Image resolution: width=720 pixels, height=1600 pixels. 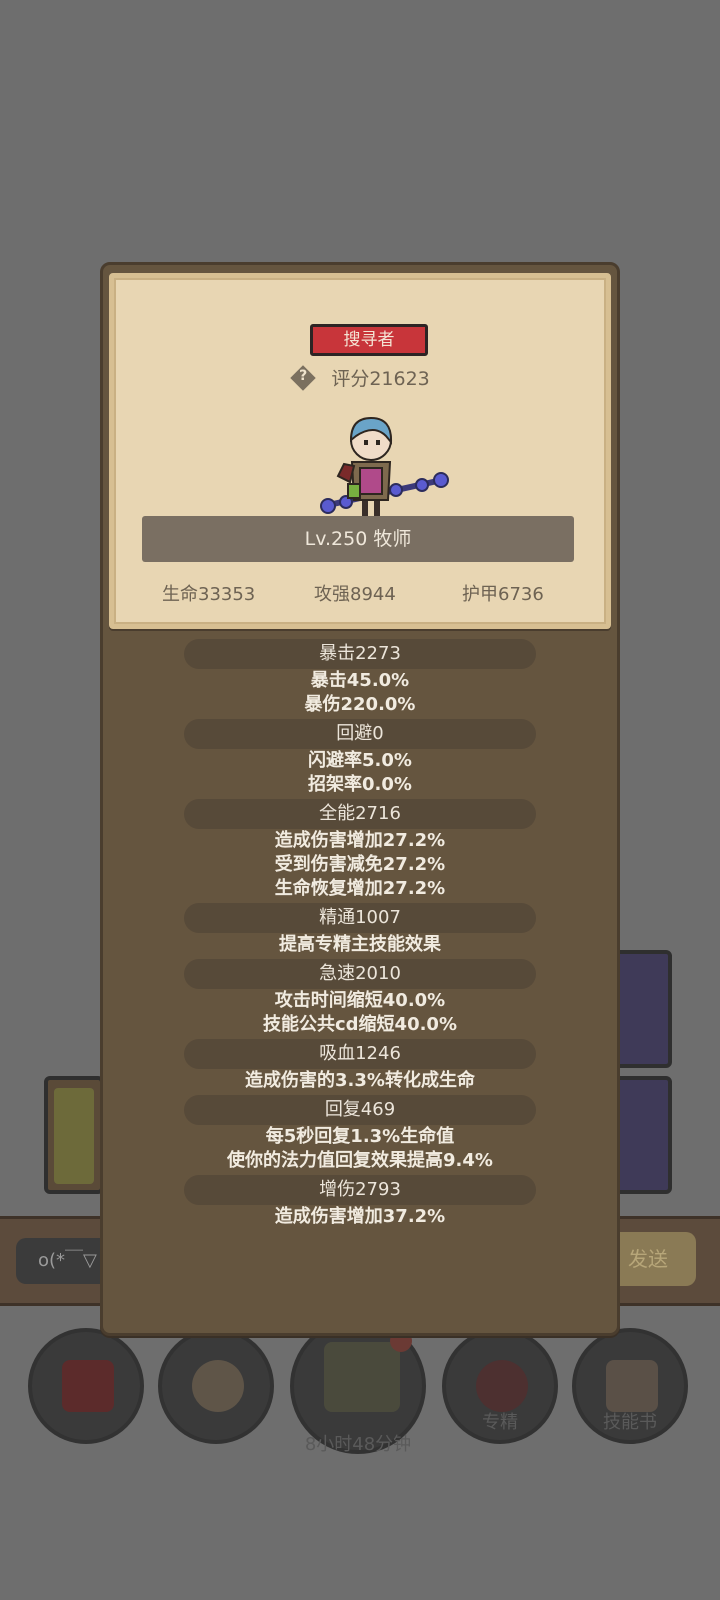 I want to click on stat-detail: 受到伤害减免27.2%, so click(x=360, y=864).